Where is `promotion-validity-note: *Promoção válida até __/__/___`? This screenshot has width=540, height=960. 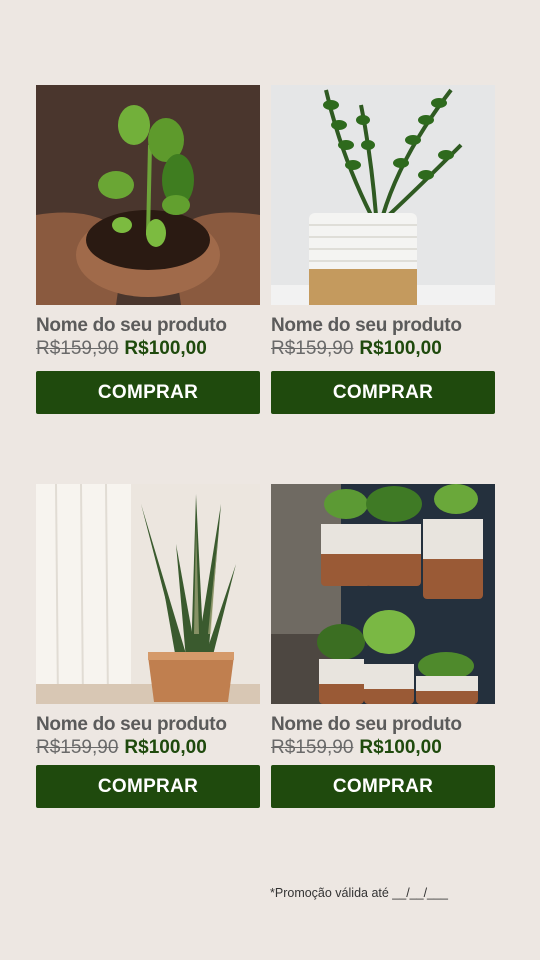
promotion-validity-note: *Promoção válida até __/__/___ is located at coordinates (359, 893).